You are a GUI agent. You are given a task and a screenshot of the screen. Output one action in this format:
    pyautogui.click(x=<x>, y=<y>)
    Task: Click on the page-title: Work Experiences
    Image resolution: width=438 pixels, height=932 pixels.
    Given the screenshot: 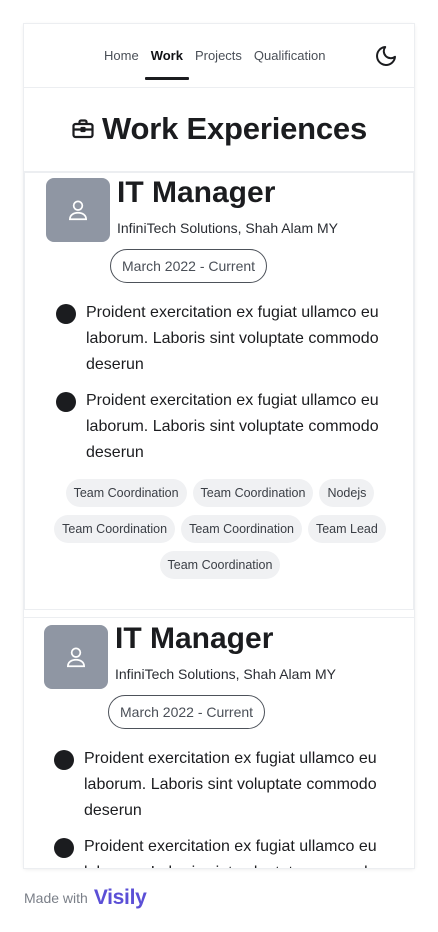 What is the action you would take?
    pyautogui.click(x=234, y=128)
    